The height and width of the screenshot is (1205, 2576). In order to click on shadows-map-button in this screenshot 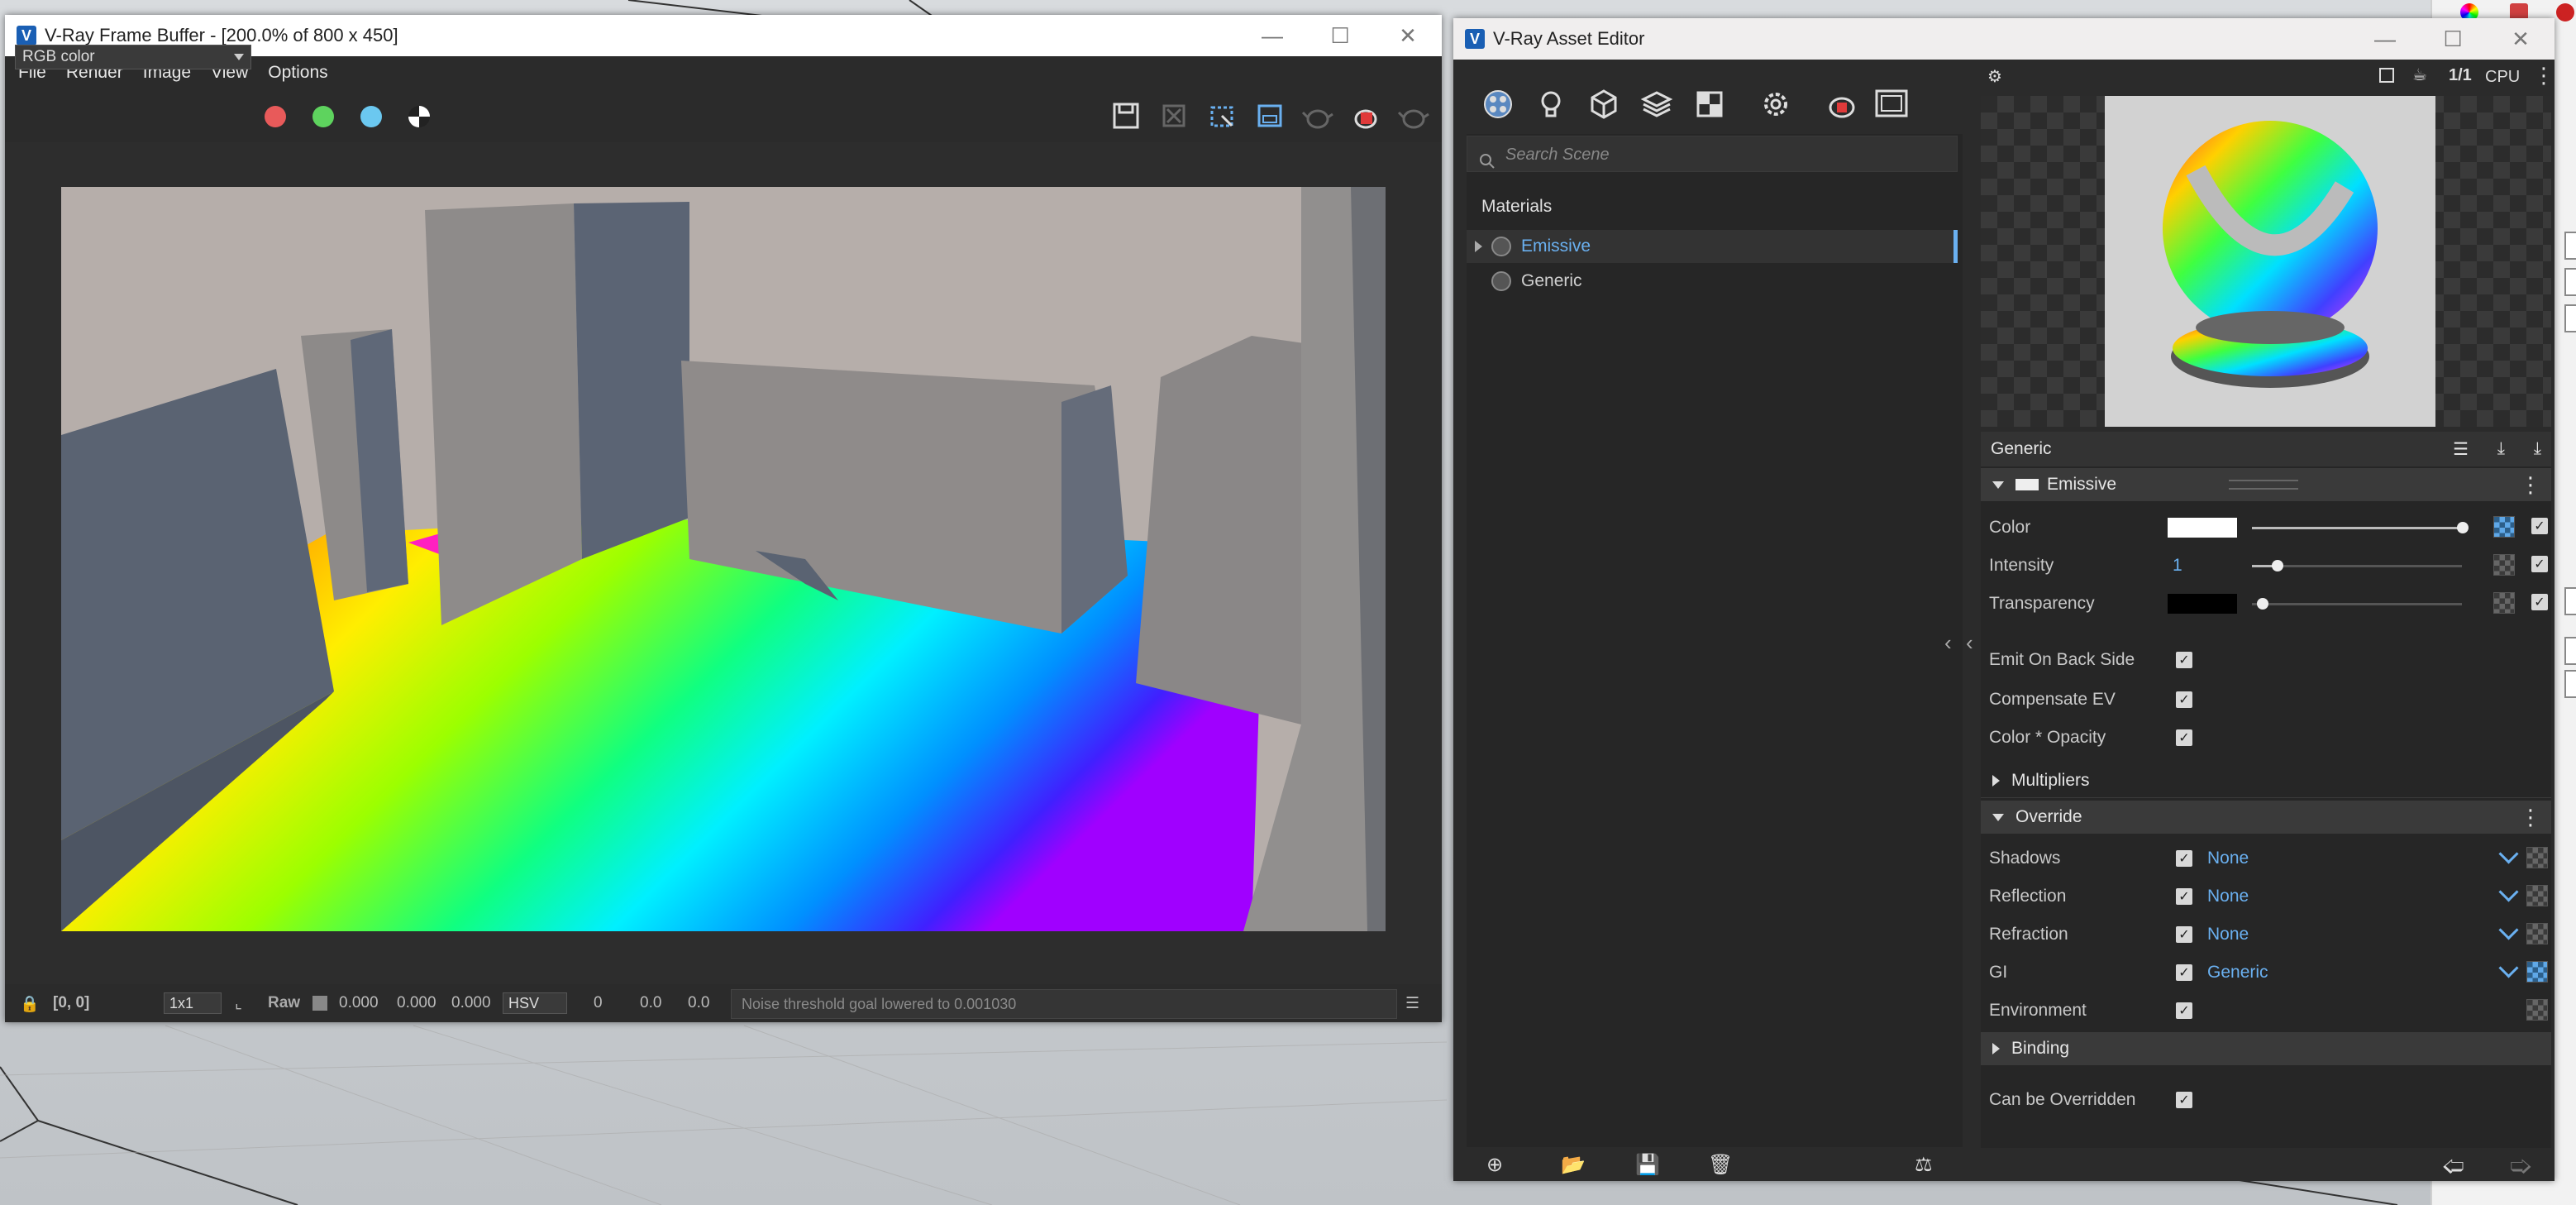, I will do `click(2537, 857)`.